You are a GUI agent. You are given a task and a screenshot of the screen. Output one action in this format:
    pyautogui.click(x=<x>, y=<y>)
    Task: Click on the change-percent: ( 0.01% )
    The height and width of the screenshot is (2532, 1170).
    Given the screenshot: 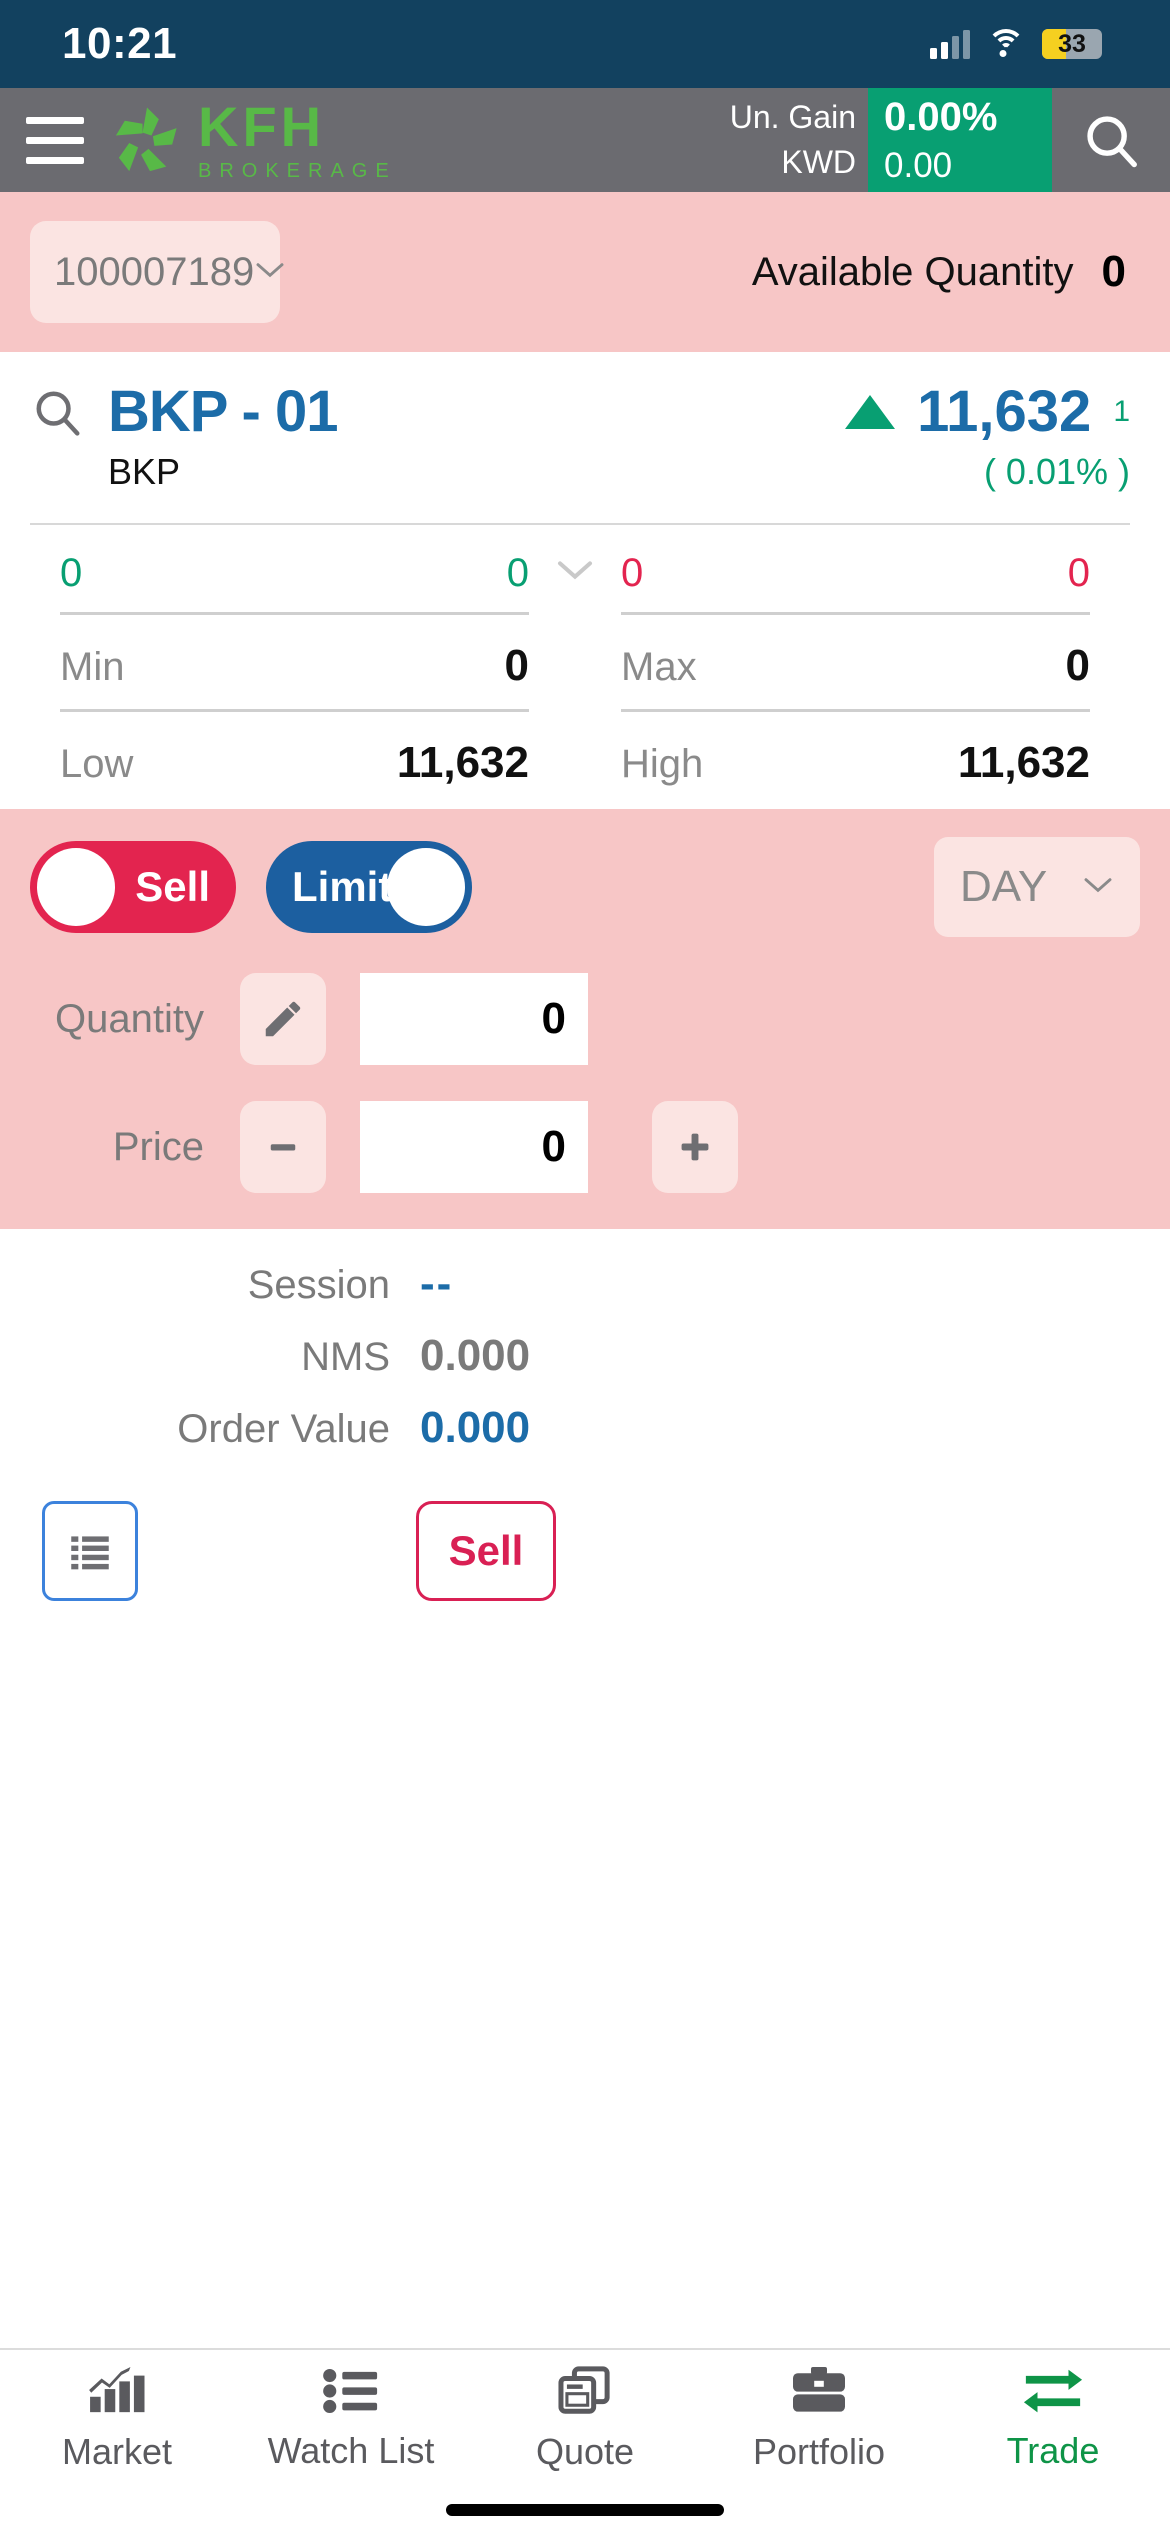 What is the action you would take?
    pyautogui.click(x=1056, y=471)
    